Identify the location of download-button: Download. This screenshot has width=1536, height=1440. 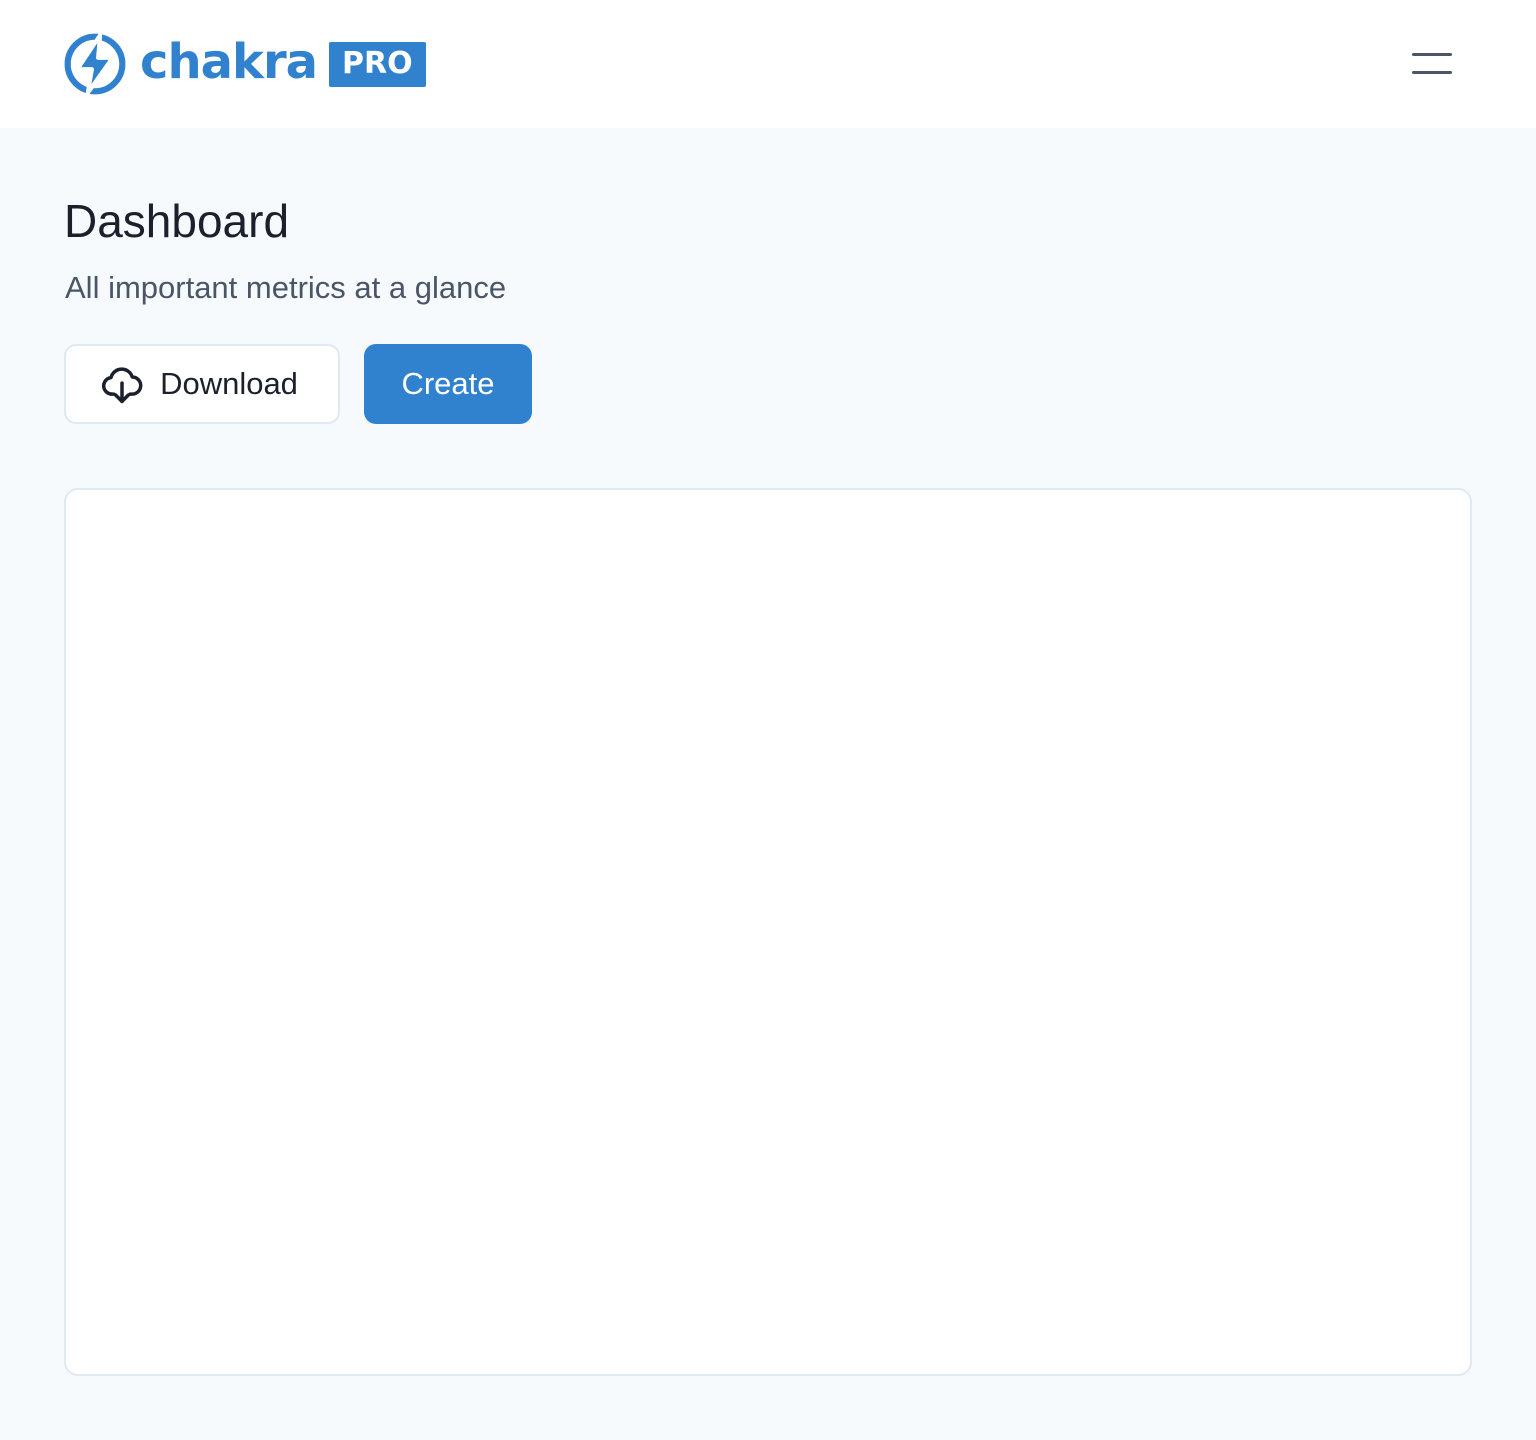
(202, 384).